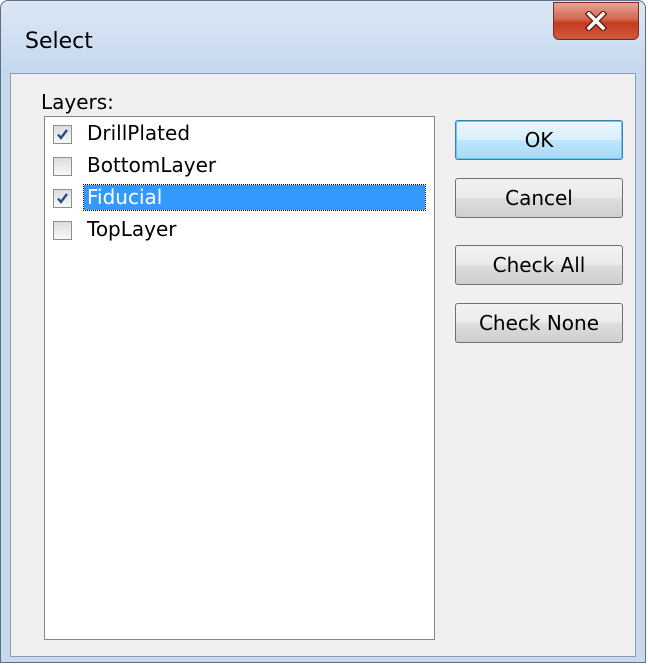  I want to click on window-title: Select, so click(59, 41).